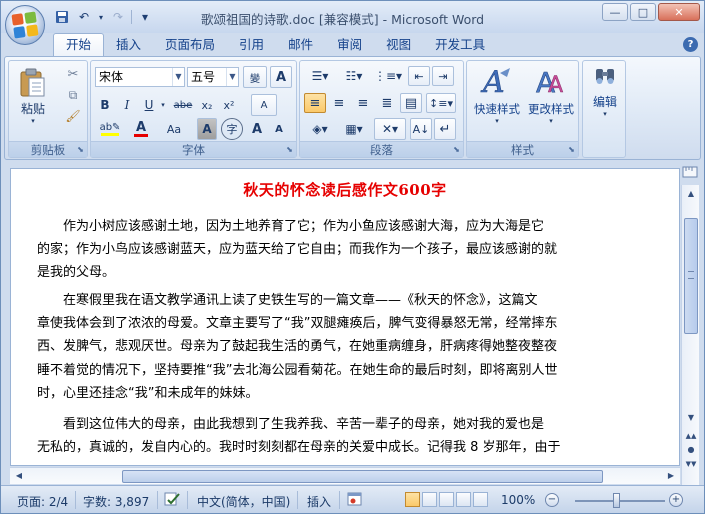 The image size is (705, 514). What do you see at coordinates (110, 129) in the screenshot?
I see `highlight-button: ab✎` at bounding box center [110, 129].